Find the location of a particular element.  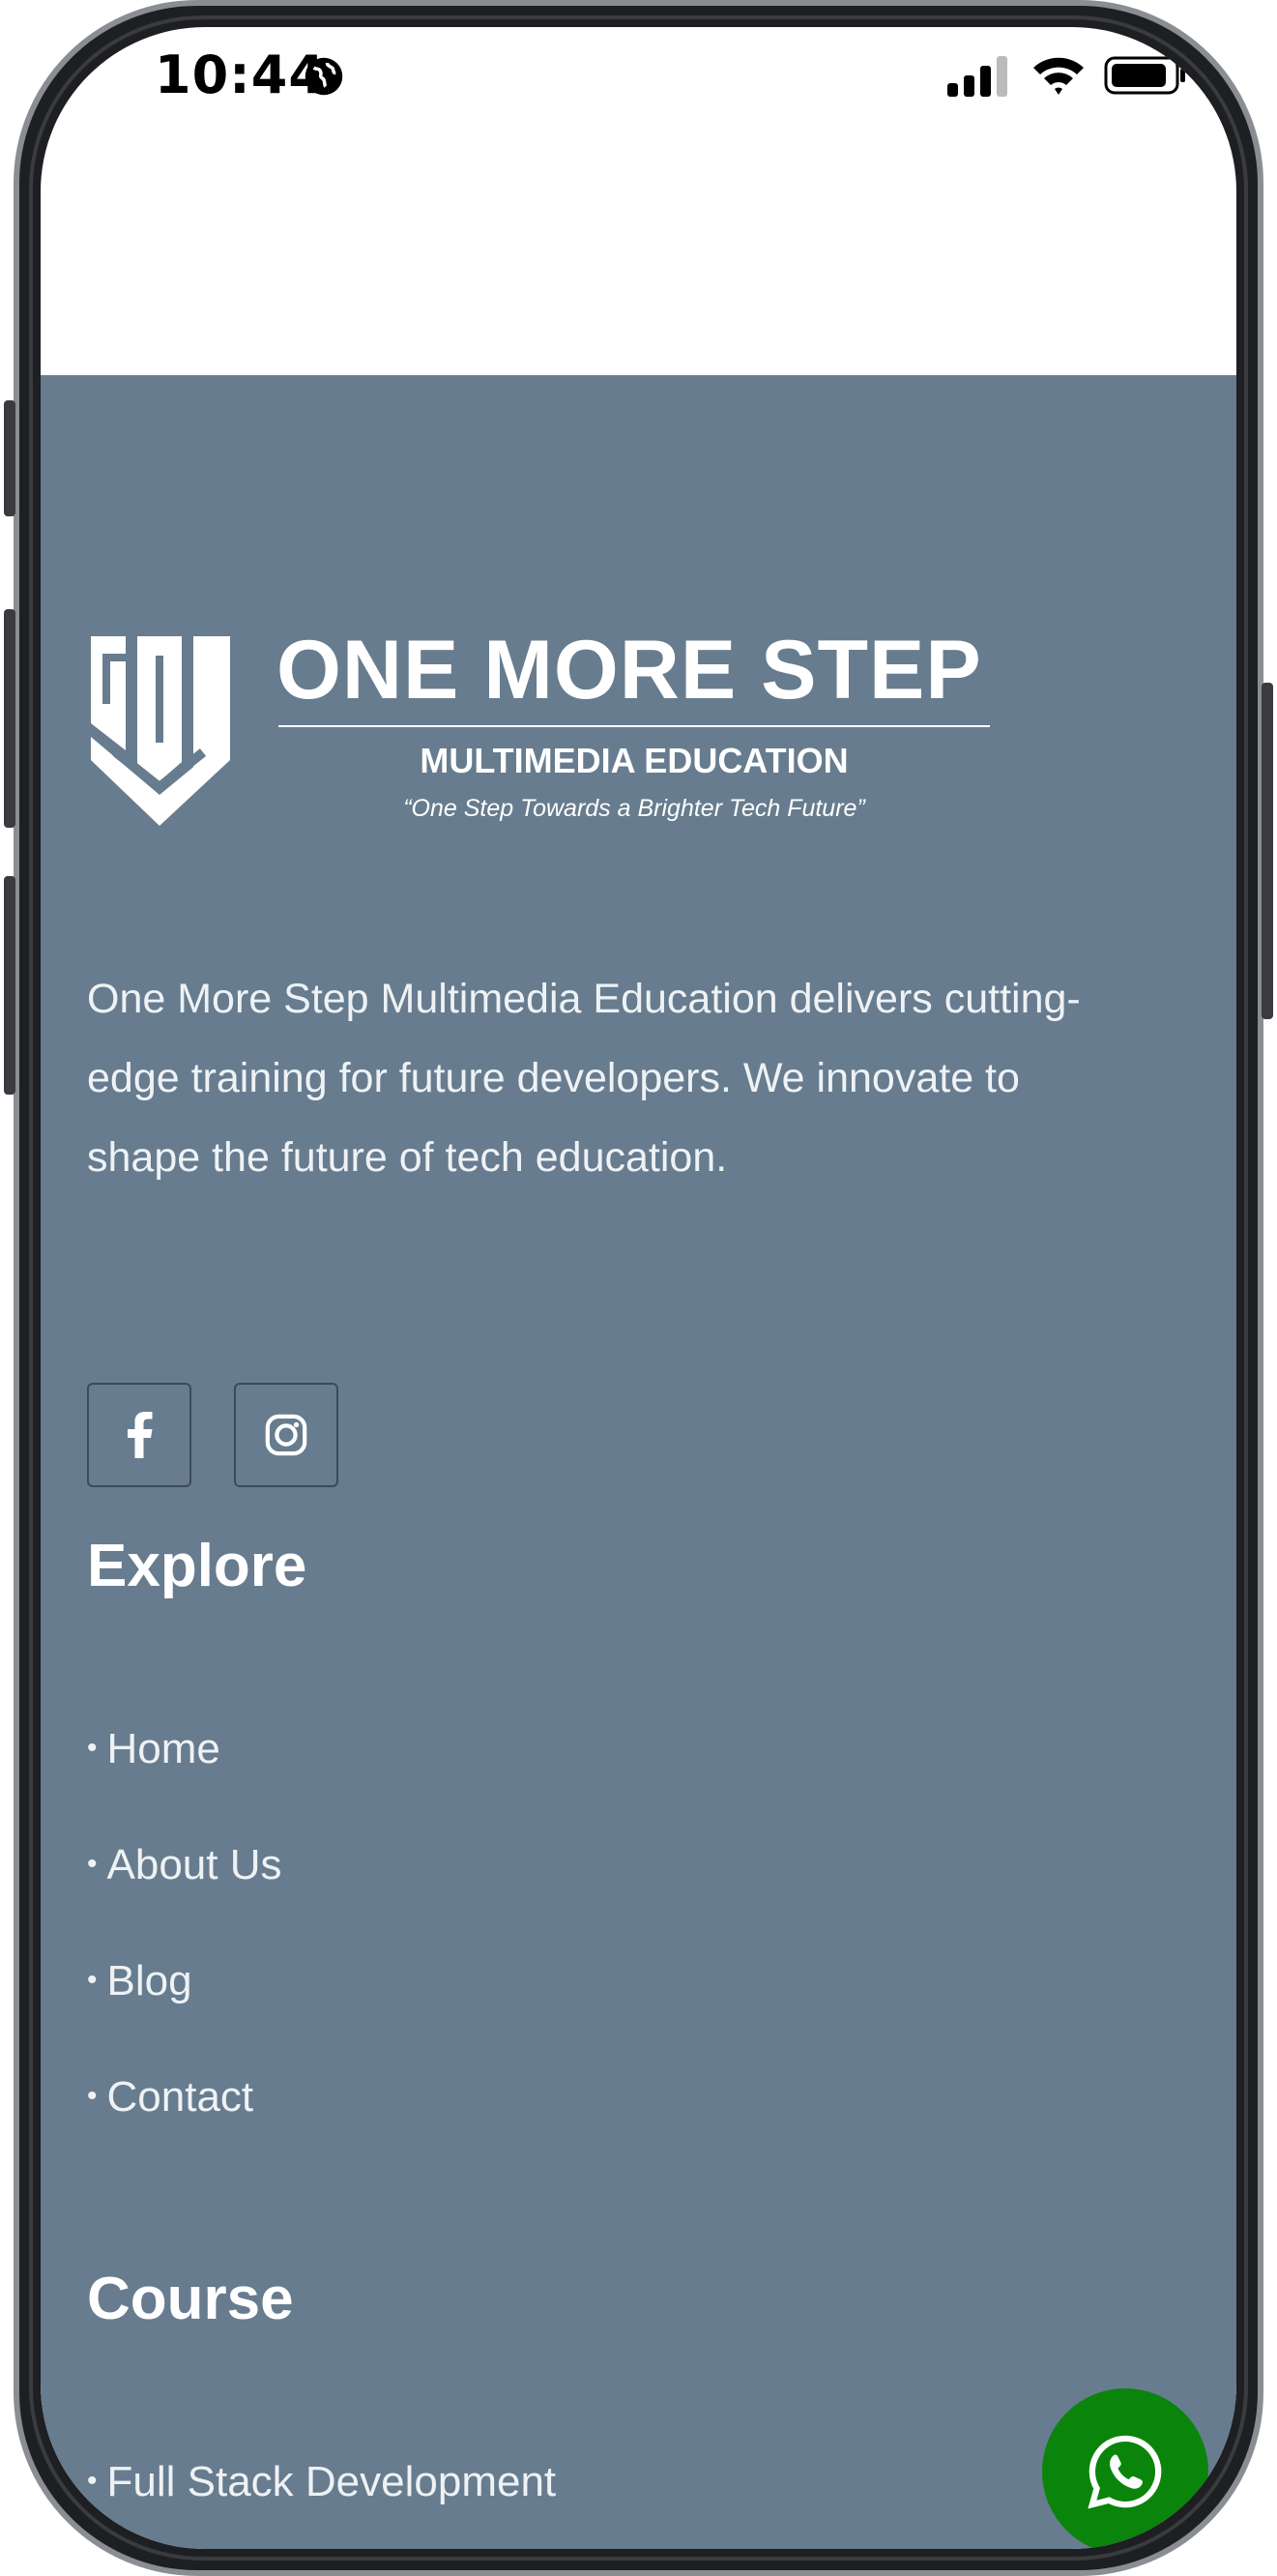

cellular-signal-icon is located at coordinates (977, 76).